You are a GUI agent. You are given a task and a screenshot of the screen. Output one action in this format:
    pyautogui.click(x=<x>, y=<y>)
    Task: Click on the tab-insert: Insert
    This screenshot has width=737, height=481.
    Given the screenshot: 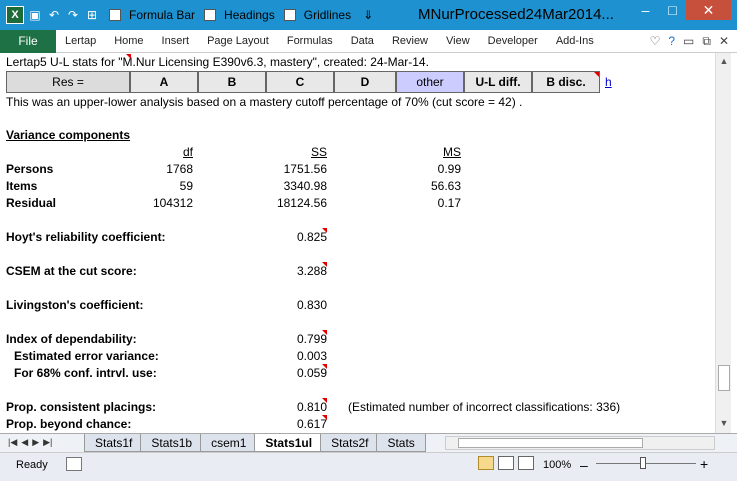 What is the action you would take?
    pyautogui.click(x=176, y=41)
    